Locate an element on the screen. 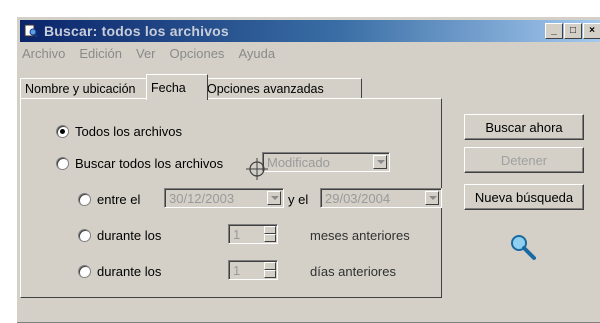 Image resolution: width=600 pixels, height=323 pixels. tab-nombre-ubicacion: Nombre y ubicación is located at coordinates (87, 88).